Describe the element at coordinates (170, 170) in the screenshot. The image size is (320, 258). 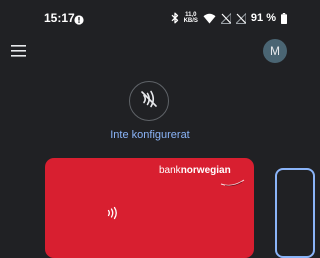
I see `bank-logo-bank: bank` at that location.